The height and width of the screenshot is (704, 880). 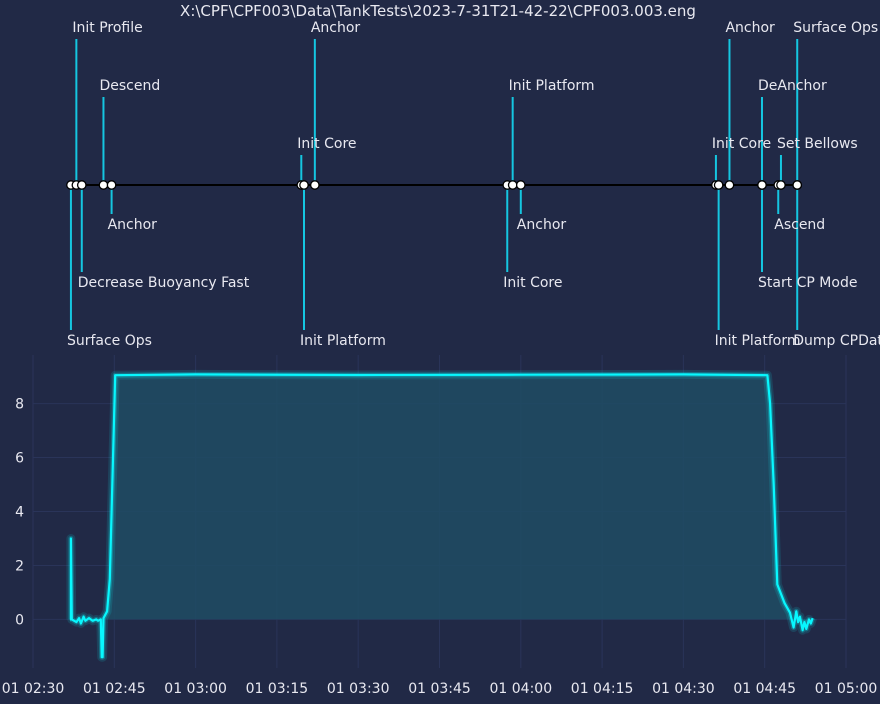 I want to click on event-label: Ascend, so click(x=799, y=225).